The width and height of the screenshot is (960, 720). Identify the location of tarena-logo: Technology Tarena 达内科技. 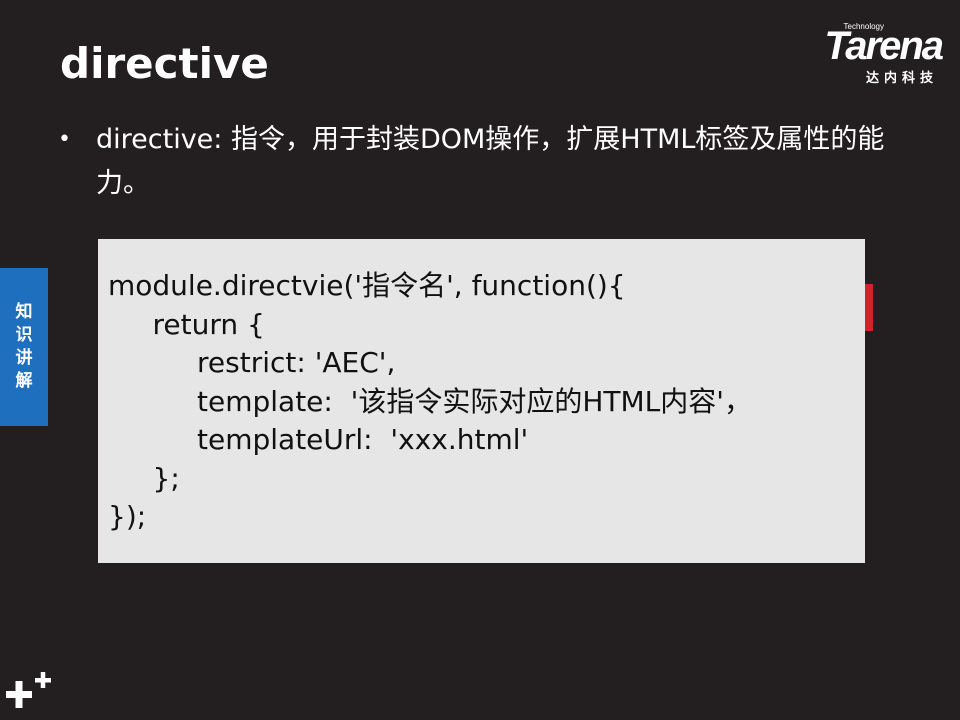
(855, 54).